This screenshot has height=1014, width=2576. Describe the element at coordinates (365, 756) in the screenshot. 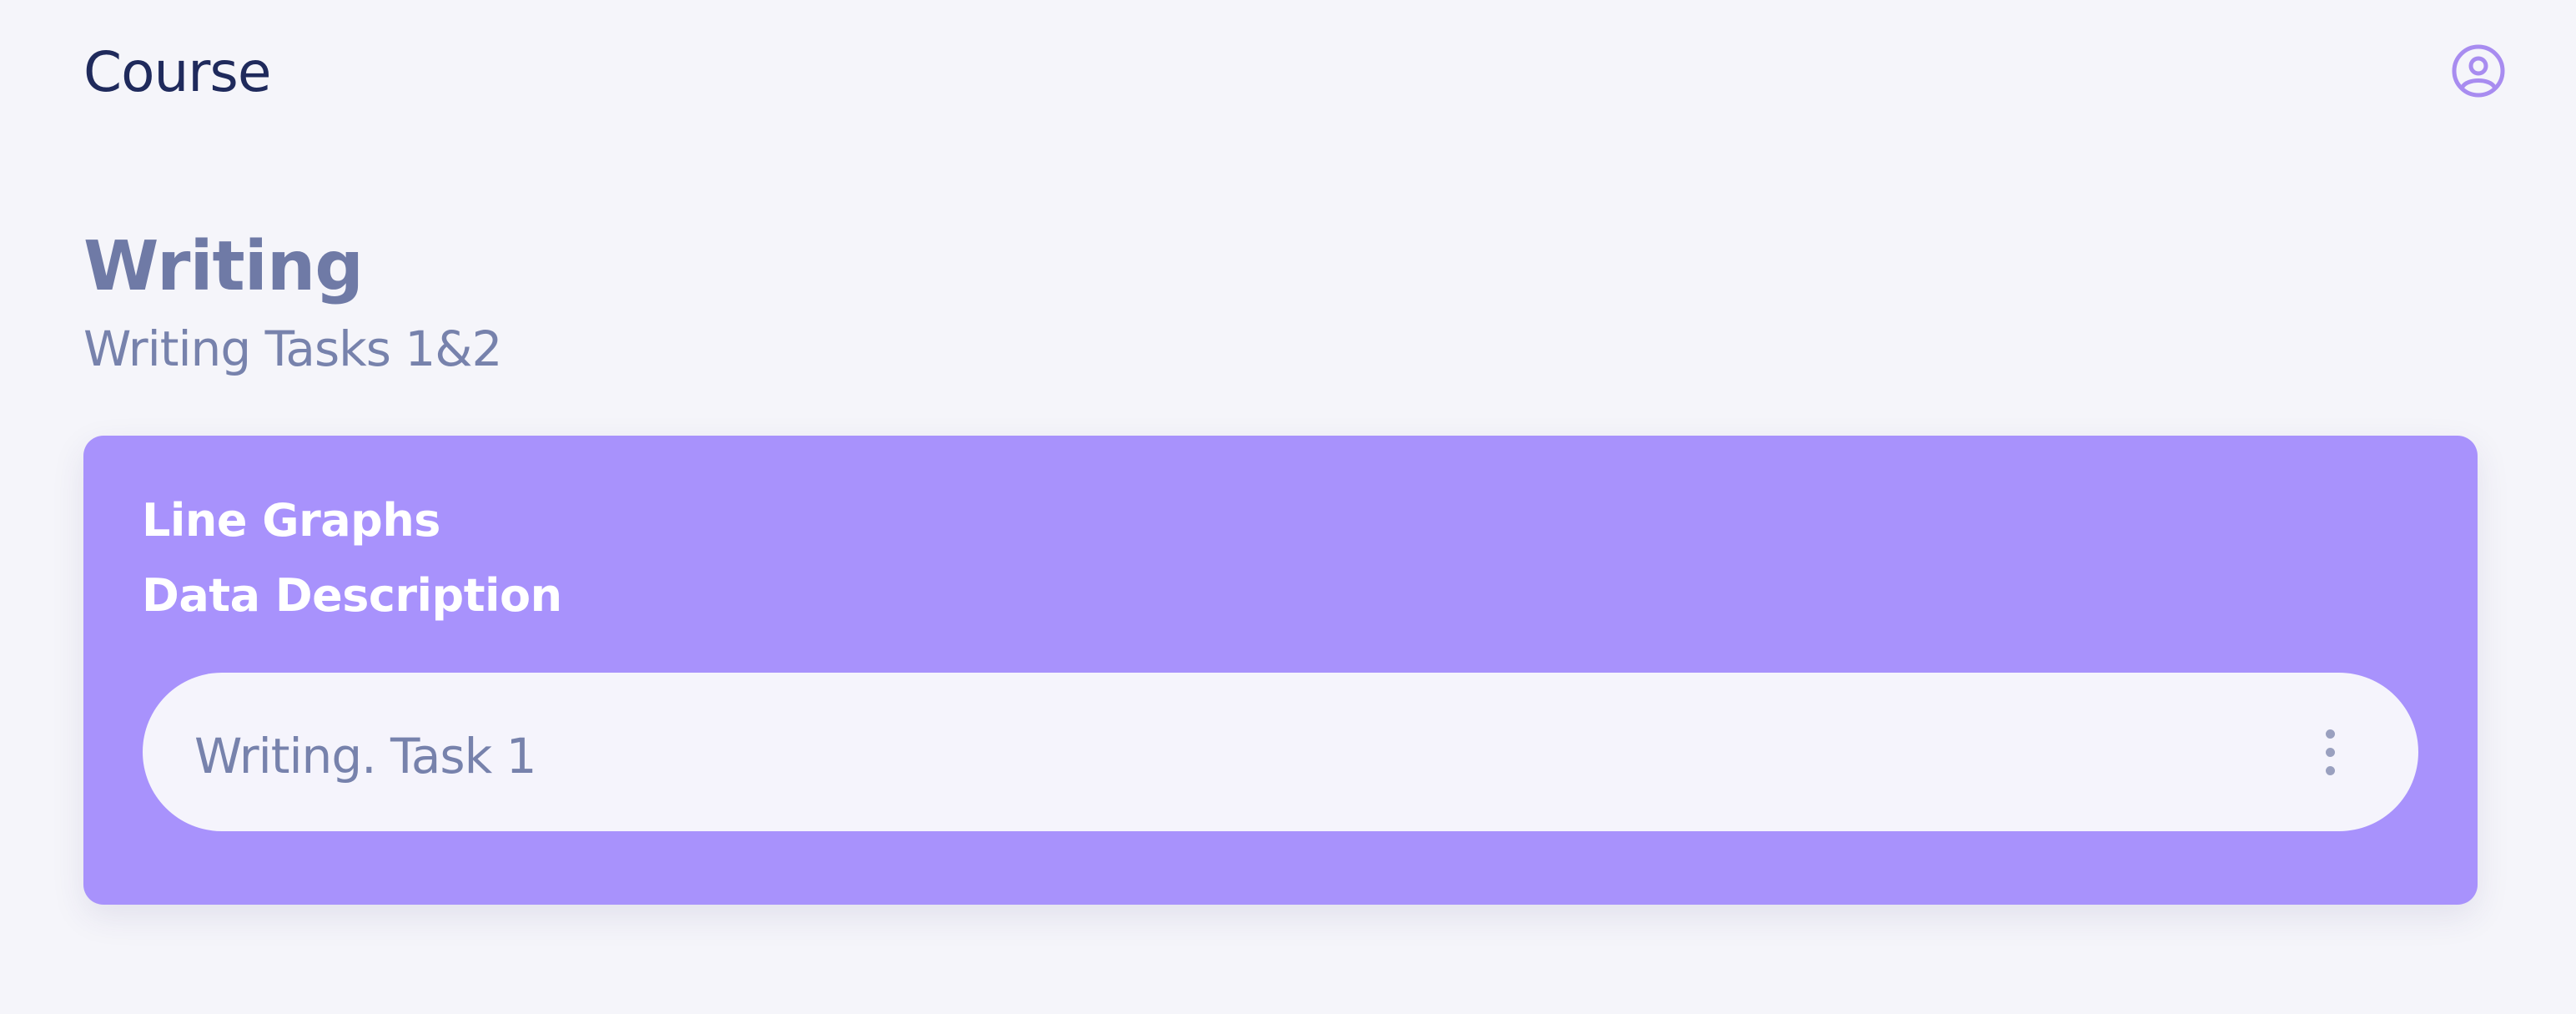

I see `task-label: Writing. Task 1` at that location.